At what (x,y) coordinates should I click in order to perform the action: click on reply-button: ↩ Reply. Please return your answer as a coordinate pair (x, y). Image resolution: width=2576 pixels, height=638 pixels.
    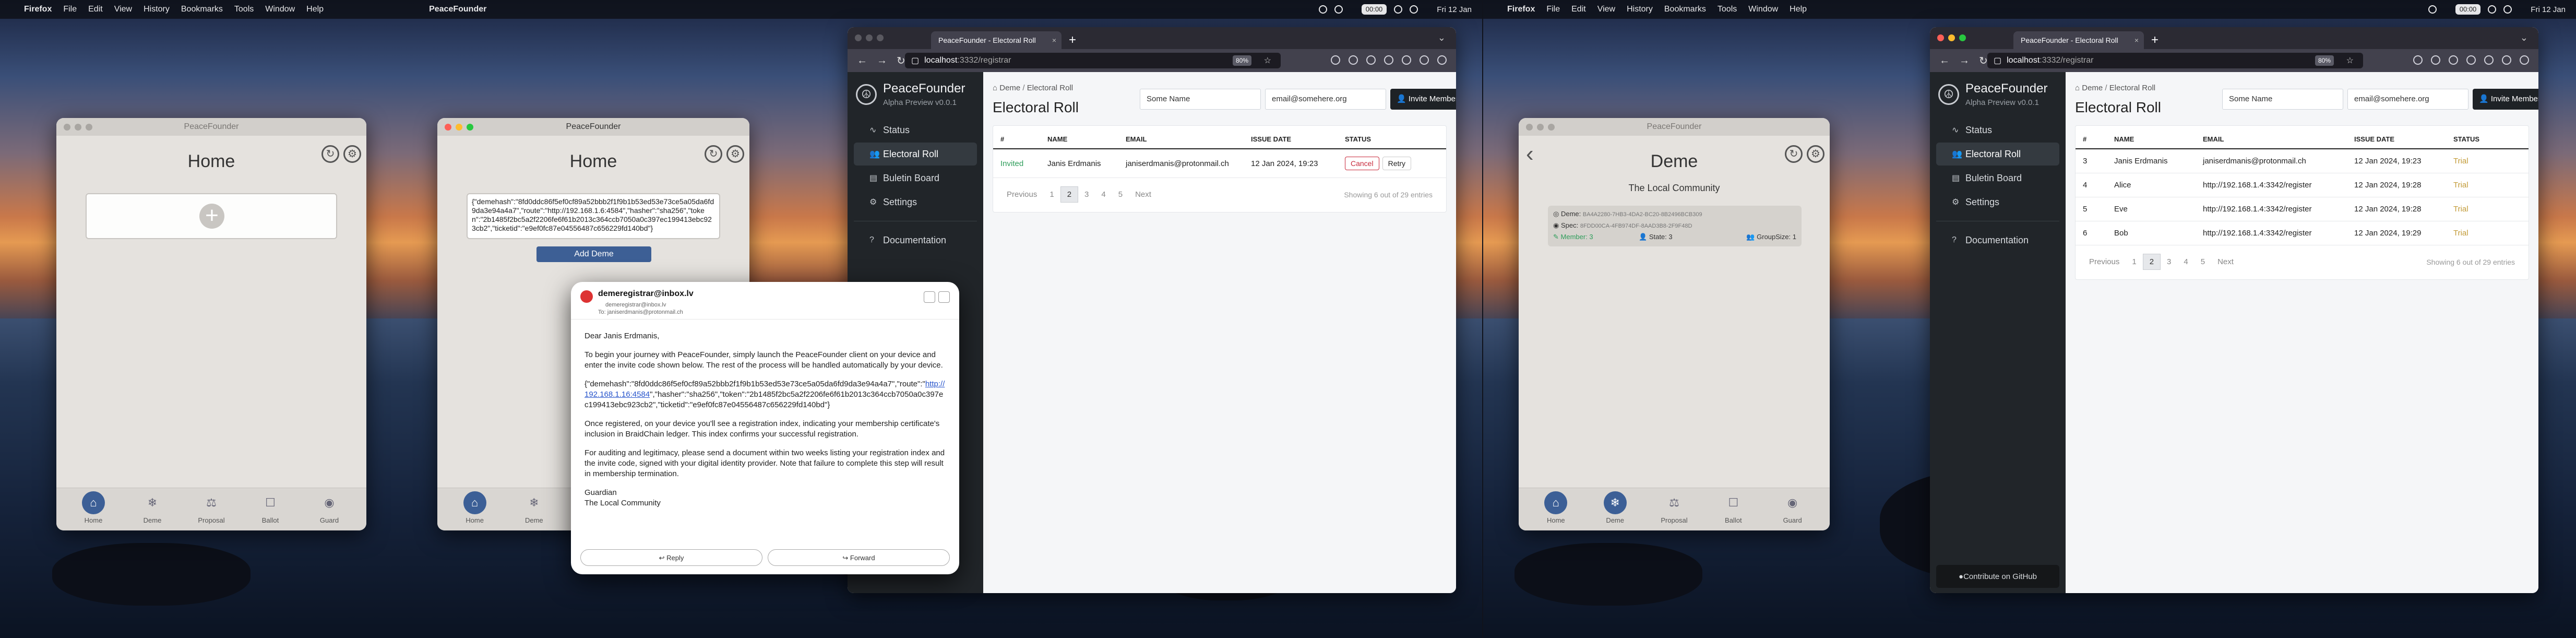
    Looking at the image, I should click on (671, 557).